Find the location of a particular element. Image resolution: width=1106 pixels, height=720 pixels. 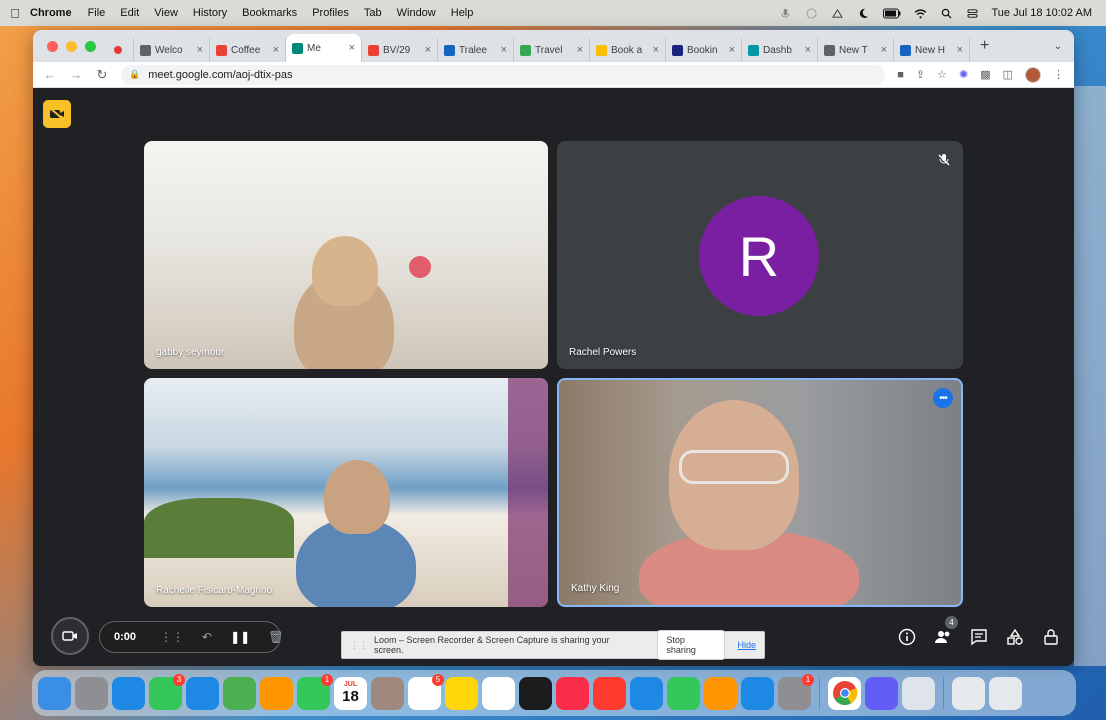

dock-app-maps is located at coordinates (239, 693).